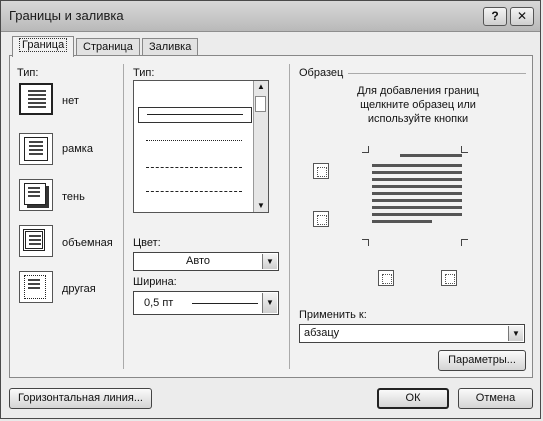 Image resolution: width=543 pixels, height=421 pixels. Describe the element at coordinates (144, 73) in the screenshot. I see `style-label: Тип:` at that location.